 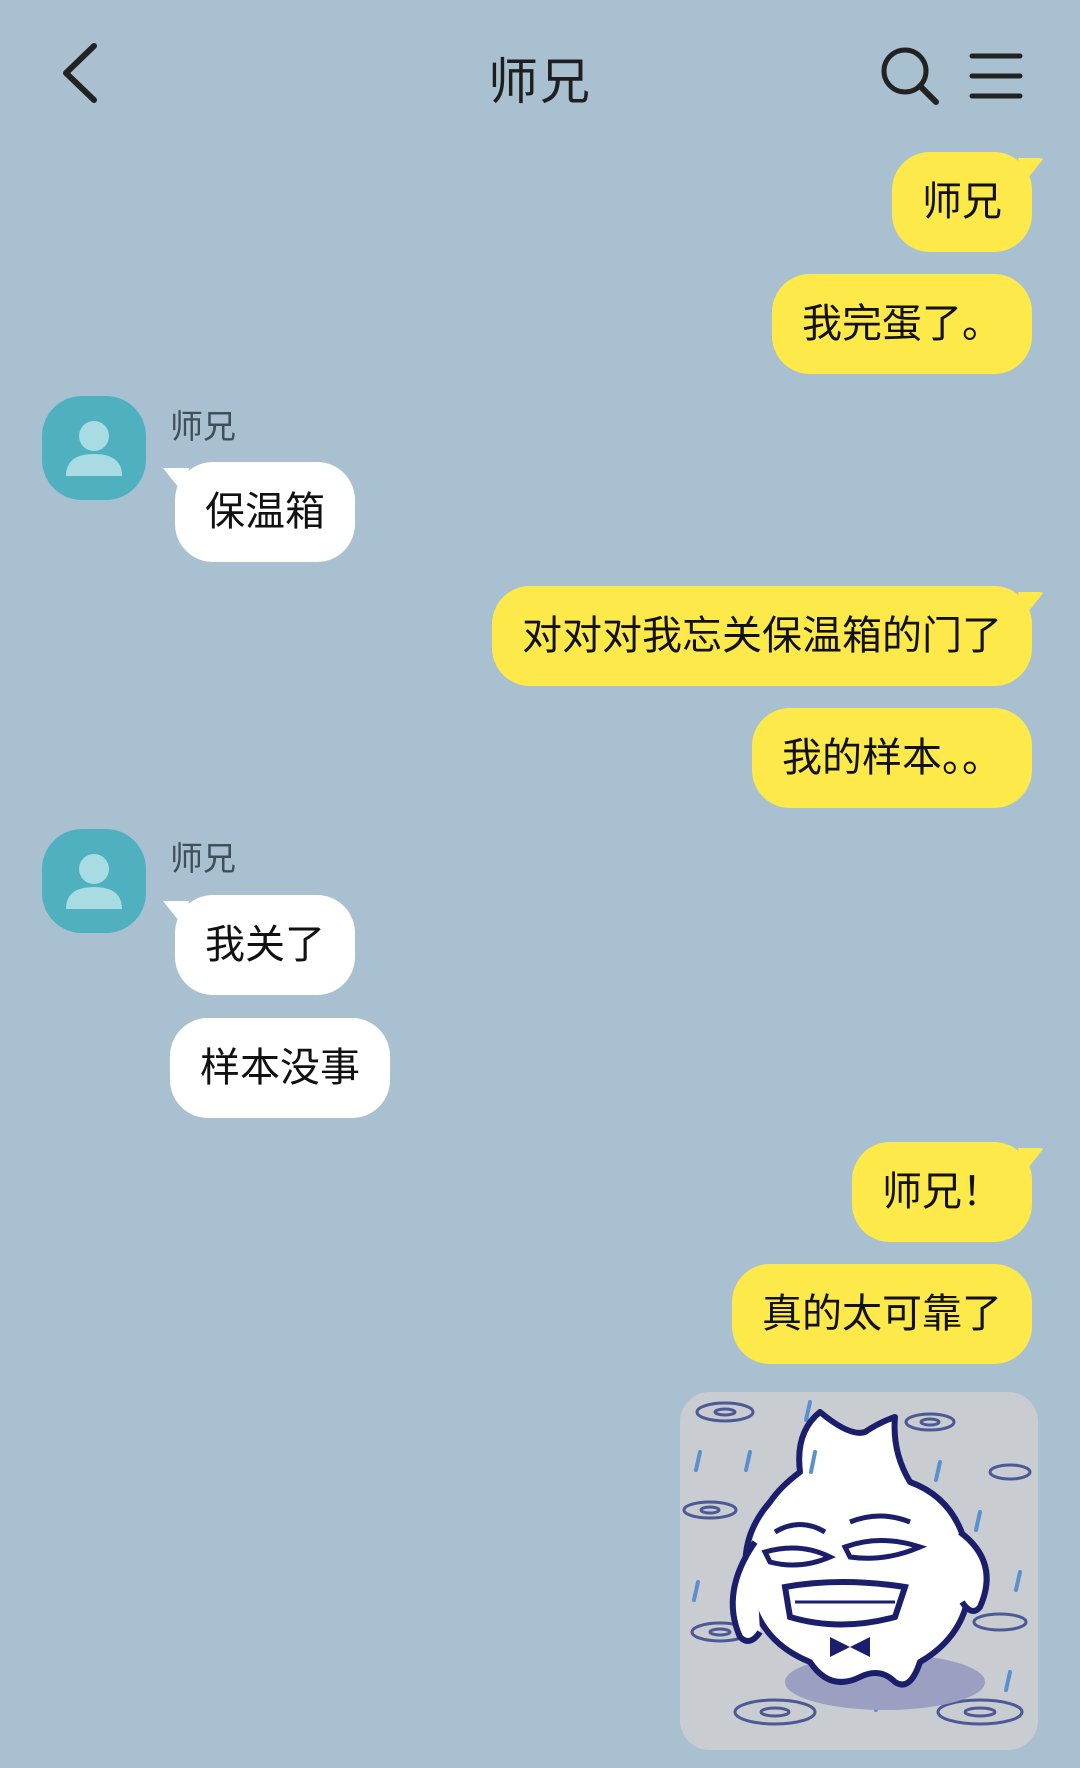 I want to click on message-text: 我完蛋了。, so click(x=902, y=324).